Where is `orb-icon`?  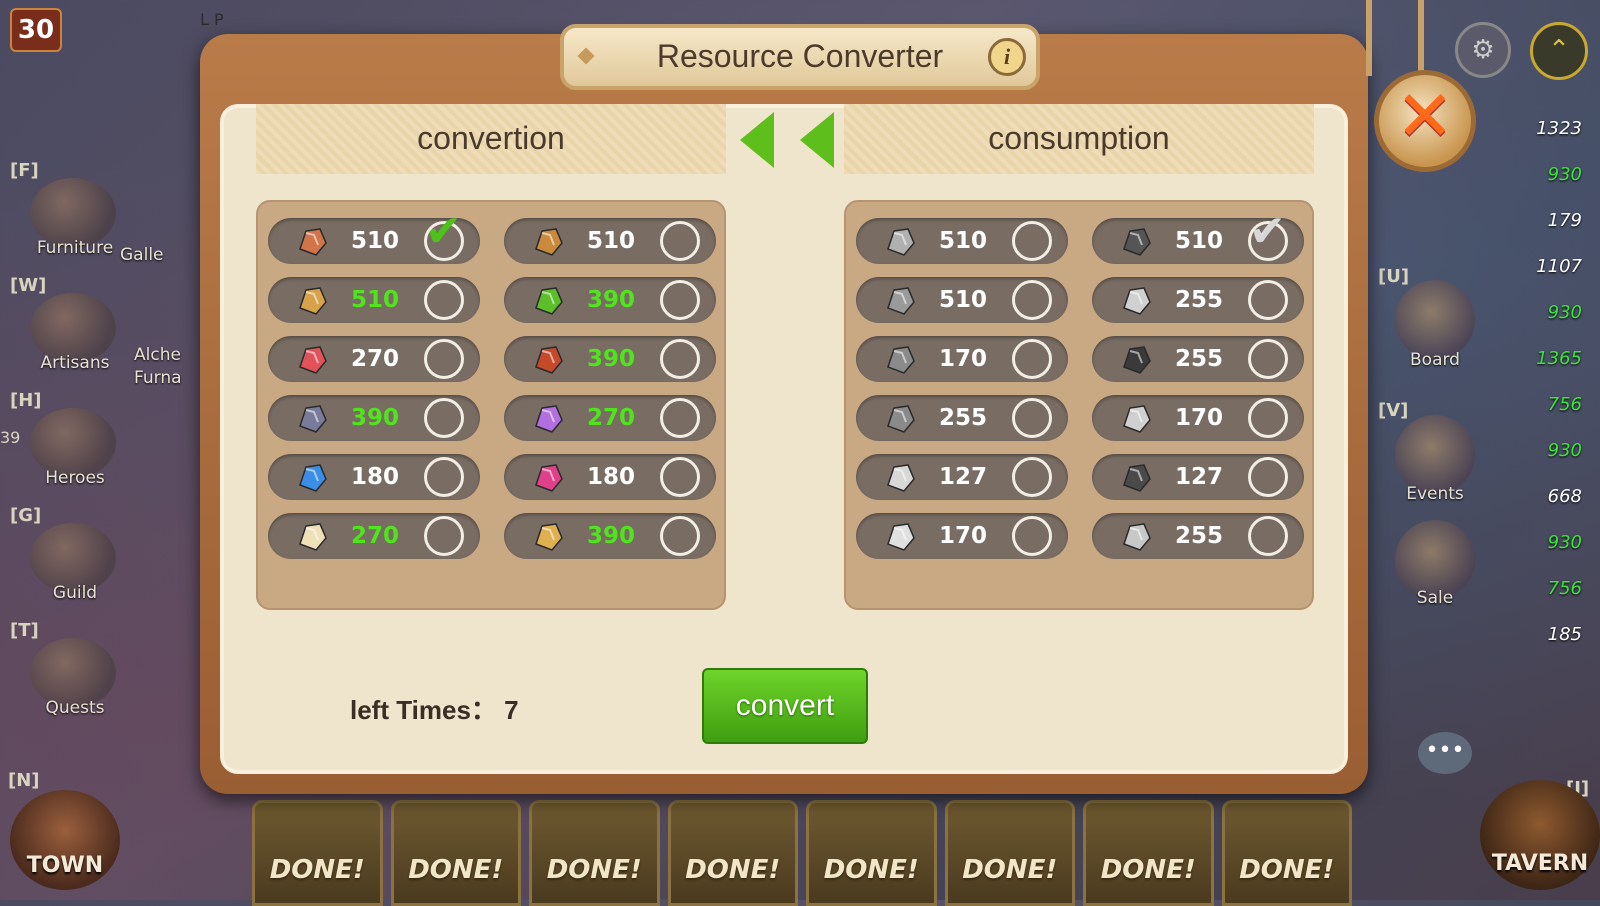
orb-icon is located at coordinates (900, 477).